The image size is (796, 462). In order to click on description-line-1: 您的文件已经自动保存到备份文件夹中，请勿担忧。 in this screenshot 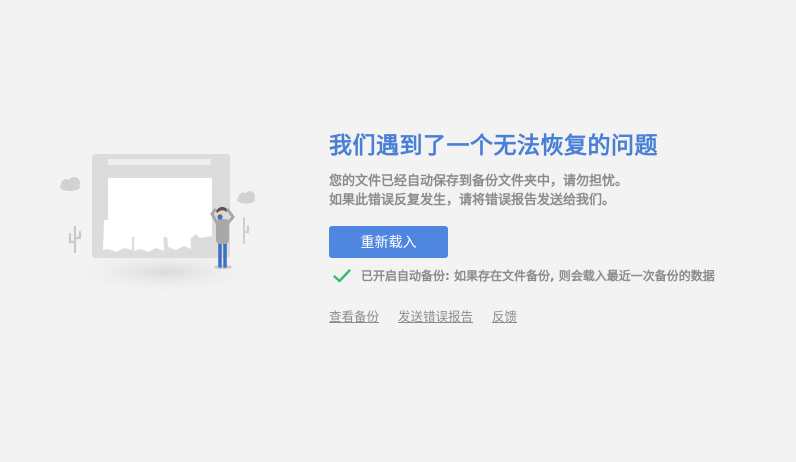, I will do `click(479, 181)`.